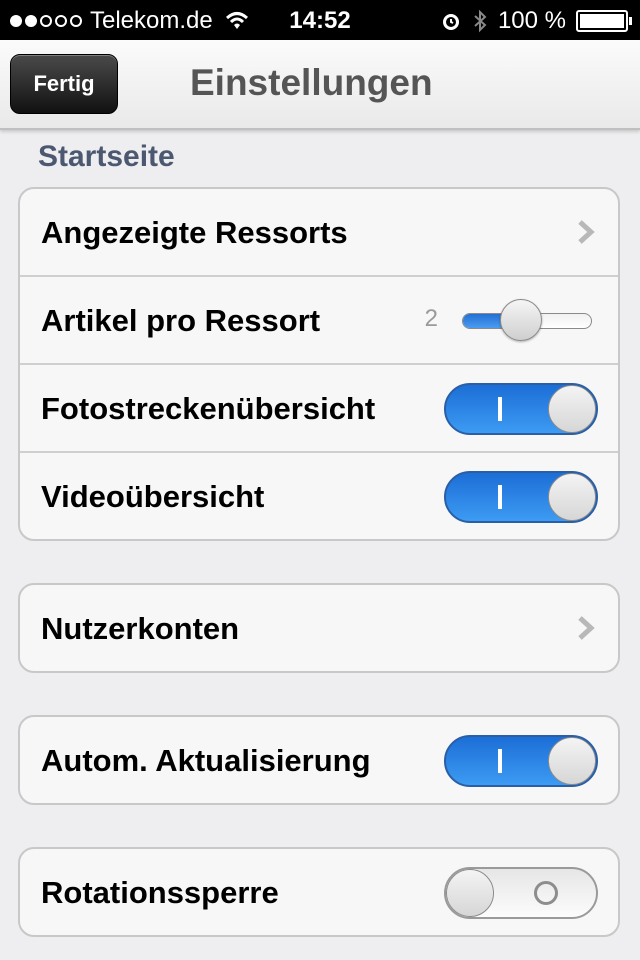  I want to click on autom-aktualisierung-toggle, so click(521, 761).